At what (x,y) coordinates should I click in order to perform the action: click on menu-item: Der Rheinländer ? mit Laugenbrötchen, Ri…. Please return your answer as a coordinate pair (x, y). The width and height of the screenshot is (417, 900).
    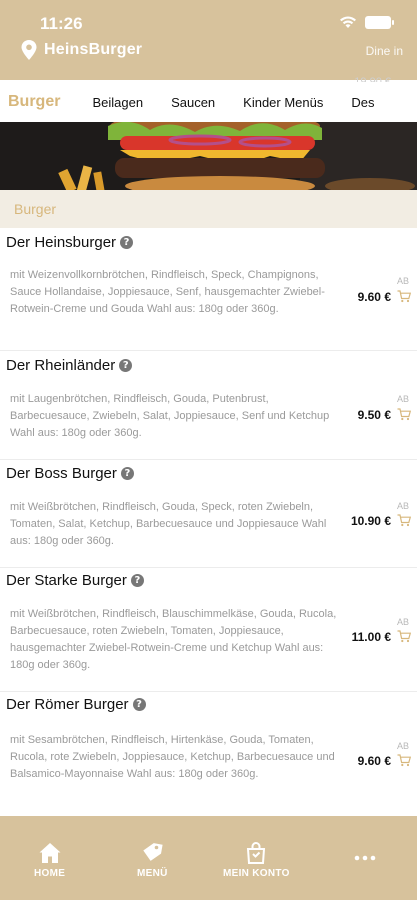
    Looking at the image, I should click on (208, 405).